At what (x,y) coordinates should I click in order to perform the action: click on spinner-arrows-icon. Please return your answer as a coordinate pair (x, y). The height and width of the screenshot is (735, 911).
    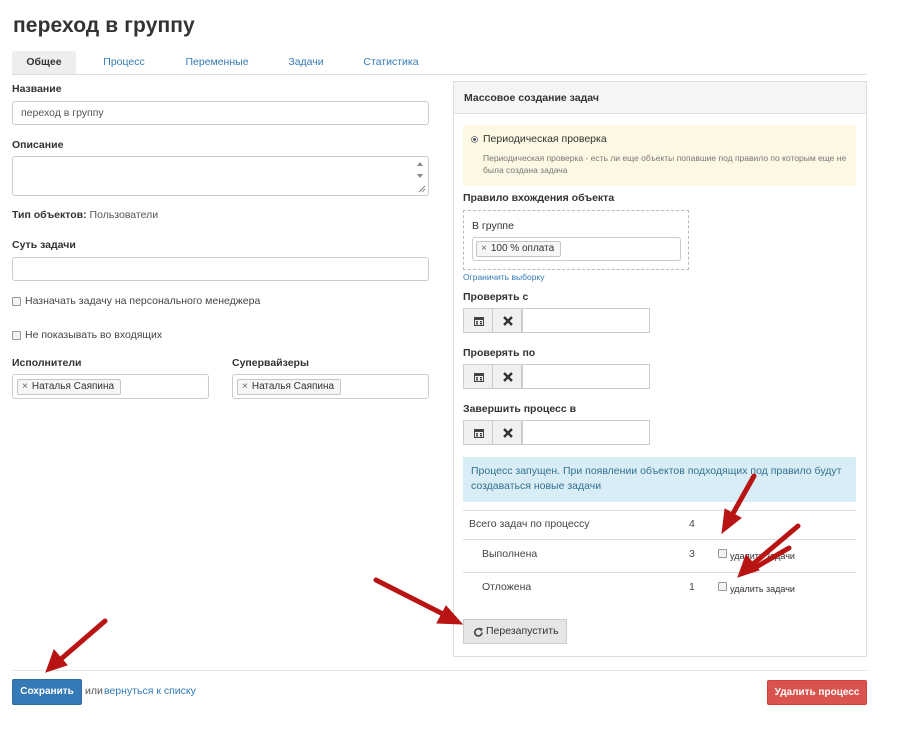
    Looking at the image, I should click on (420, 173).